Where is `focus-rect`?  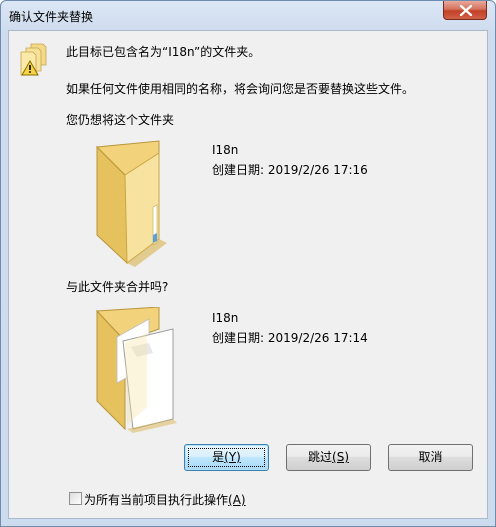 focus-rect is located at coordinates (226, 457).